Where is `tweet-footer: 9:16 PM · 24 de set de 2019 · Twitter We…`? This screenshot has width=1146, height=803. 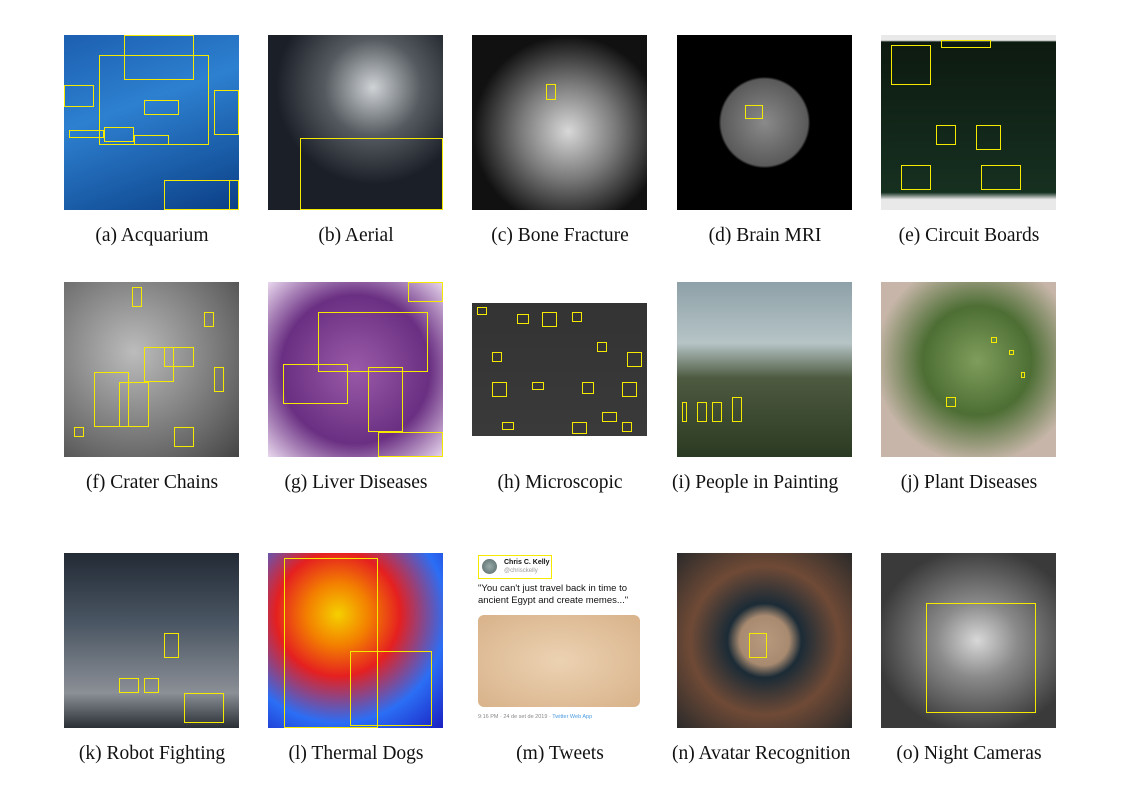
tweet-footer: 9:16 PM · 24 de set de 2019 · Twitter We… is located at coordinates (535, 717).